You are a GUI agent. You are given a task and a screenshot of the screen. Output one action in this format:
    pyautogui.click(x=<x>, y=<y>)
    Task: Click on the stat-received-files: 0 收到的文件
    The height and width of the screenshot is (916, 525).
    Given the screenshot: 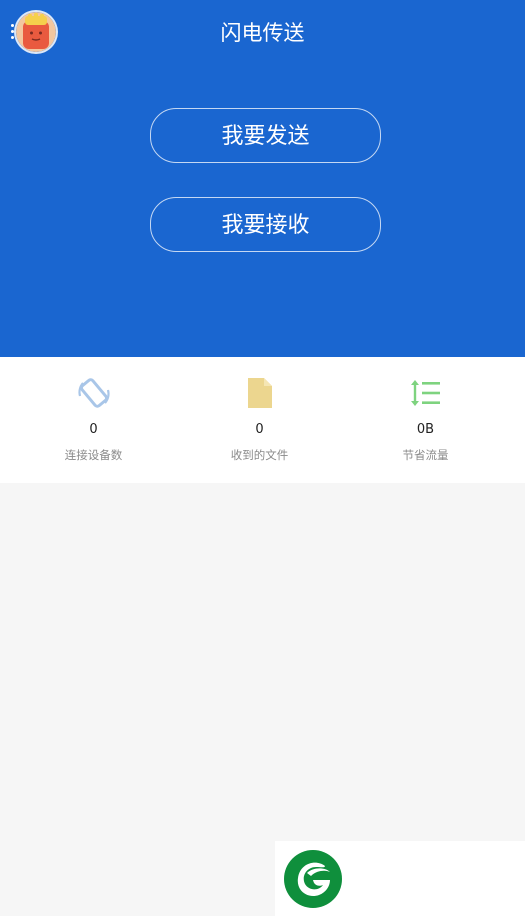 What is the action you would take?
    pyautogui.click(x=259, y=420)
    